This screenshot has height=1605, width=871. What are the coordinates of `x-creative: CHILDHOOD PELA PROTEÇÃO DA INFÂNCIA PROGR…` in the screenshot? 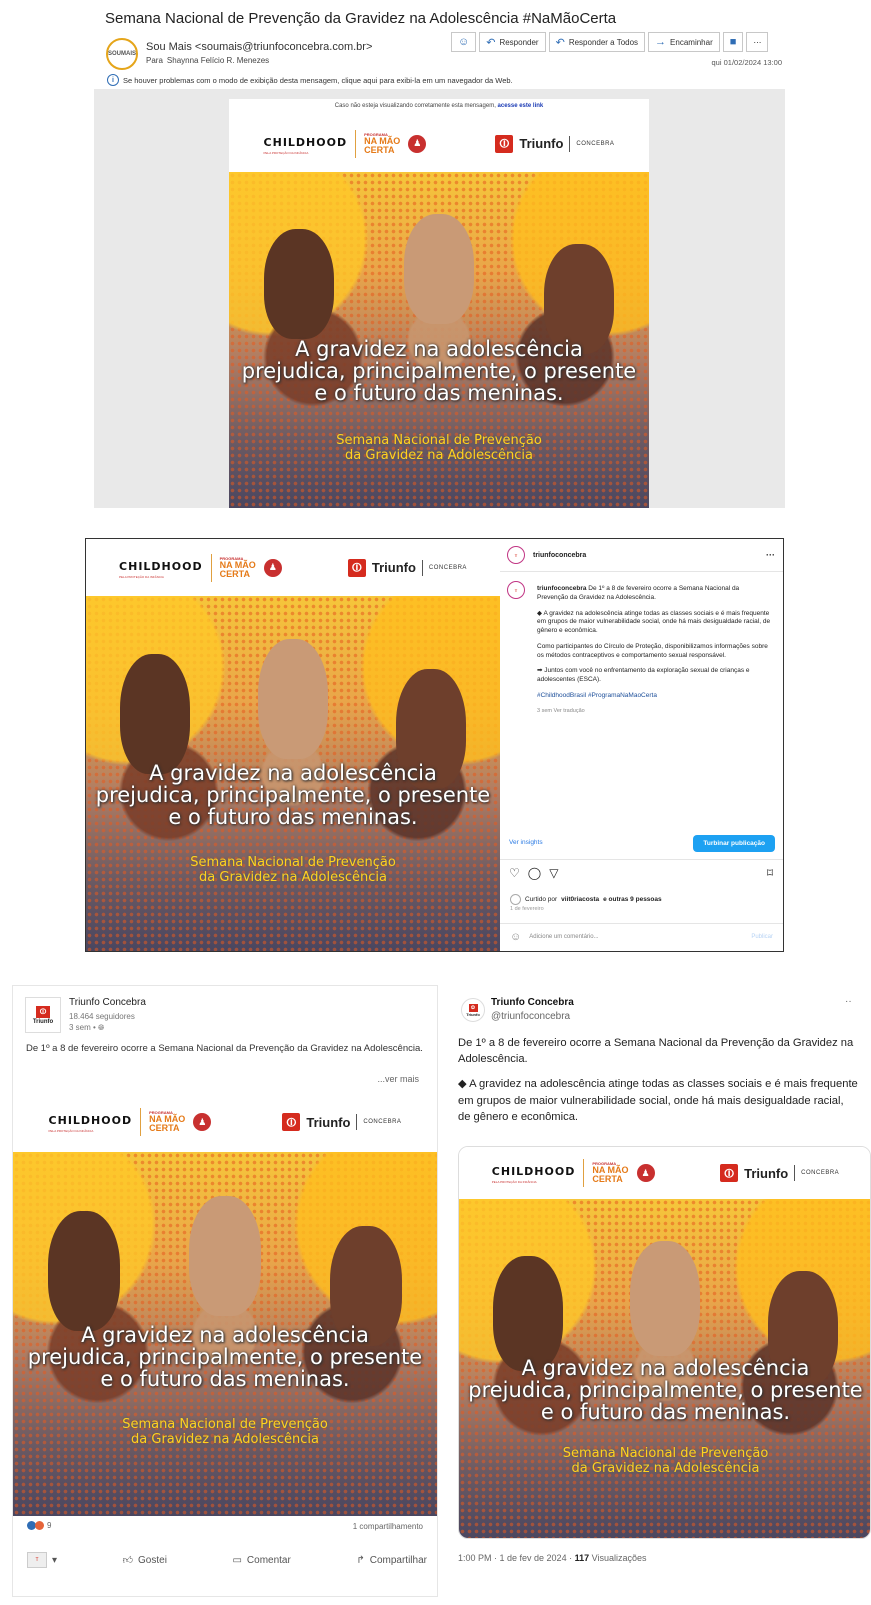 It's located at (664, 1342).